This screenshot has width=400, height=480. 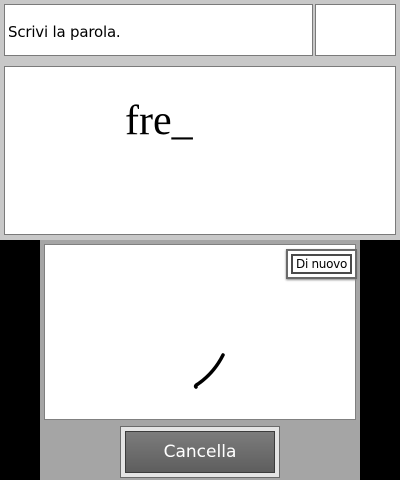 I want to click on instruction-panel: Scrivi la parola., so click(x=158, y=30).